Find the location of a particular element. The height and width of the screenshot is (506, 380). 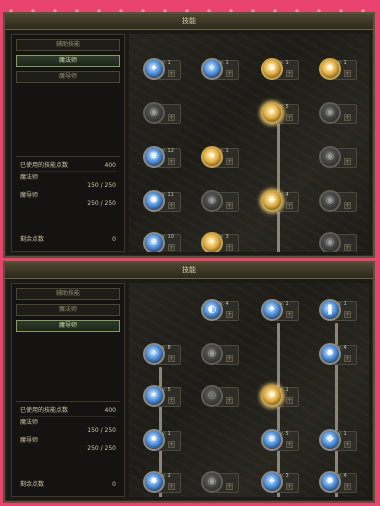

skill-slot: Lv. 1 + ✹ is located at coordinates (338, 70).